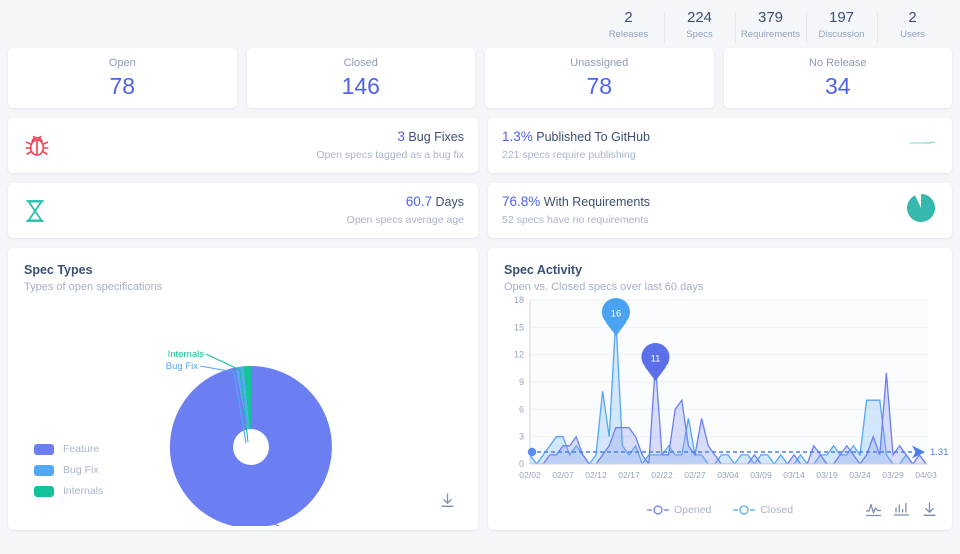 The image size is (960, 554). I want to click on top-stat-label: Requirements, so click(770, 34).